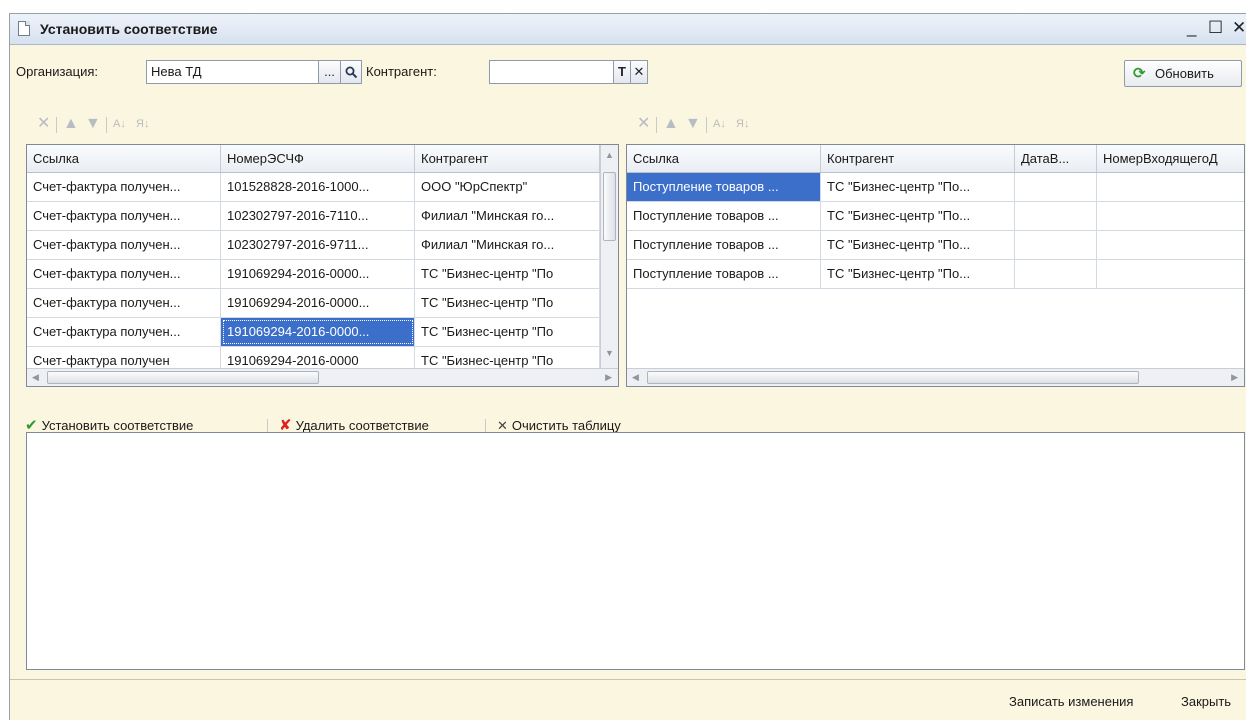 The image size is (1246, 720). What do you see at coordinates (502, 425) in the screenshot?
I see `clear-icon: ✕` at bounding box center [502, 425].